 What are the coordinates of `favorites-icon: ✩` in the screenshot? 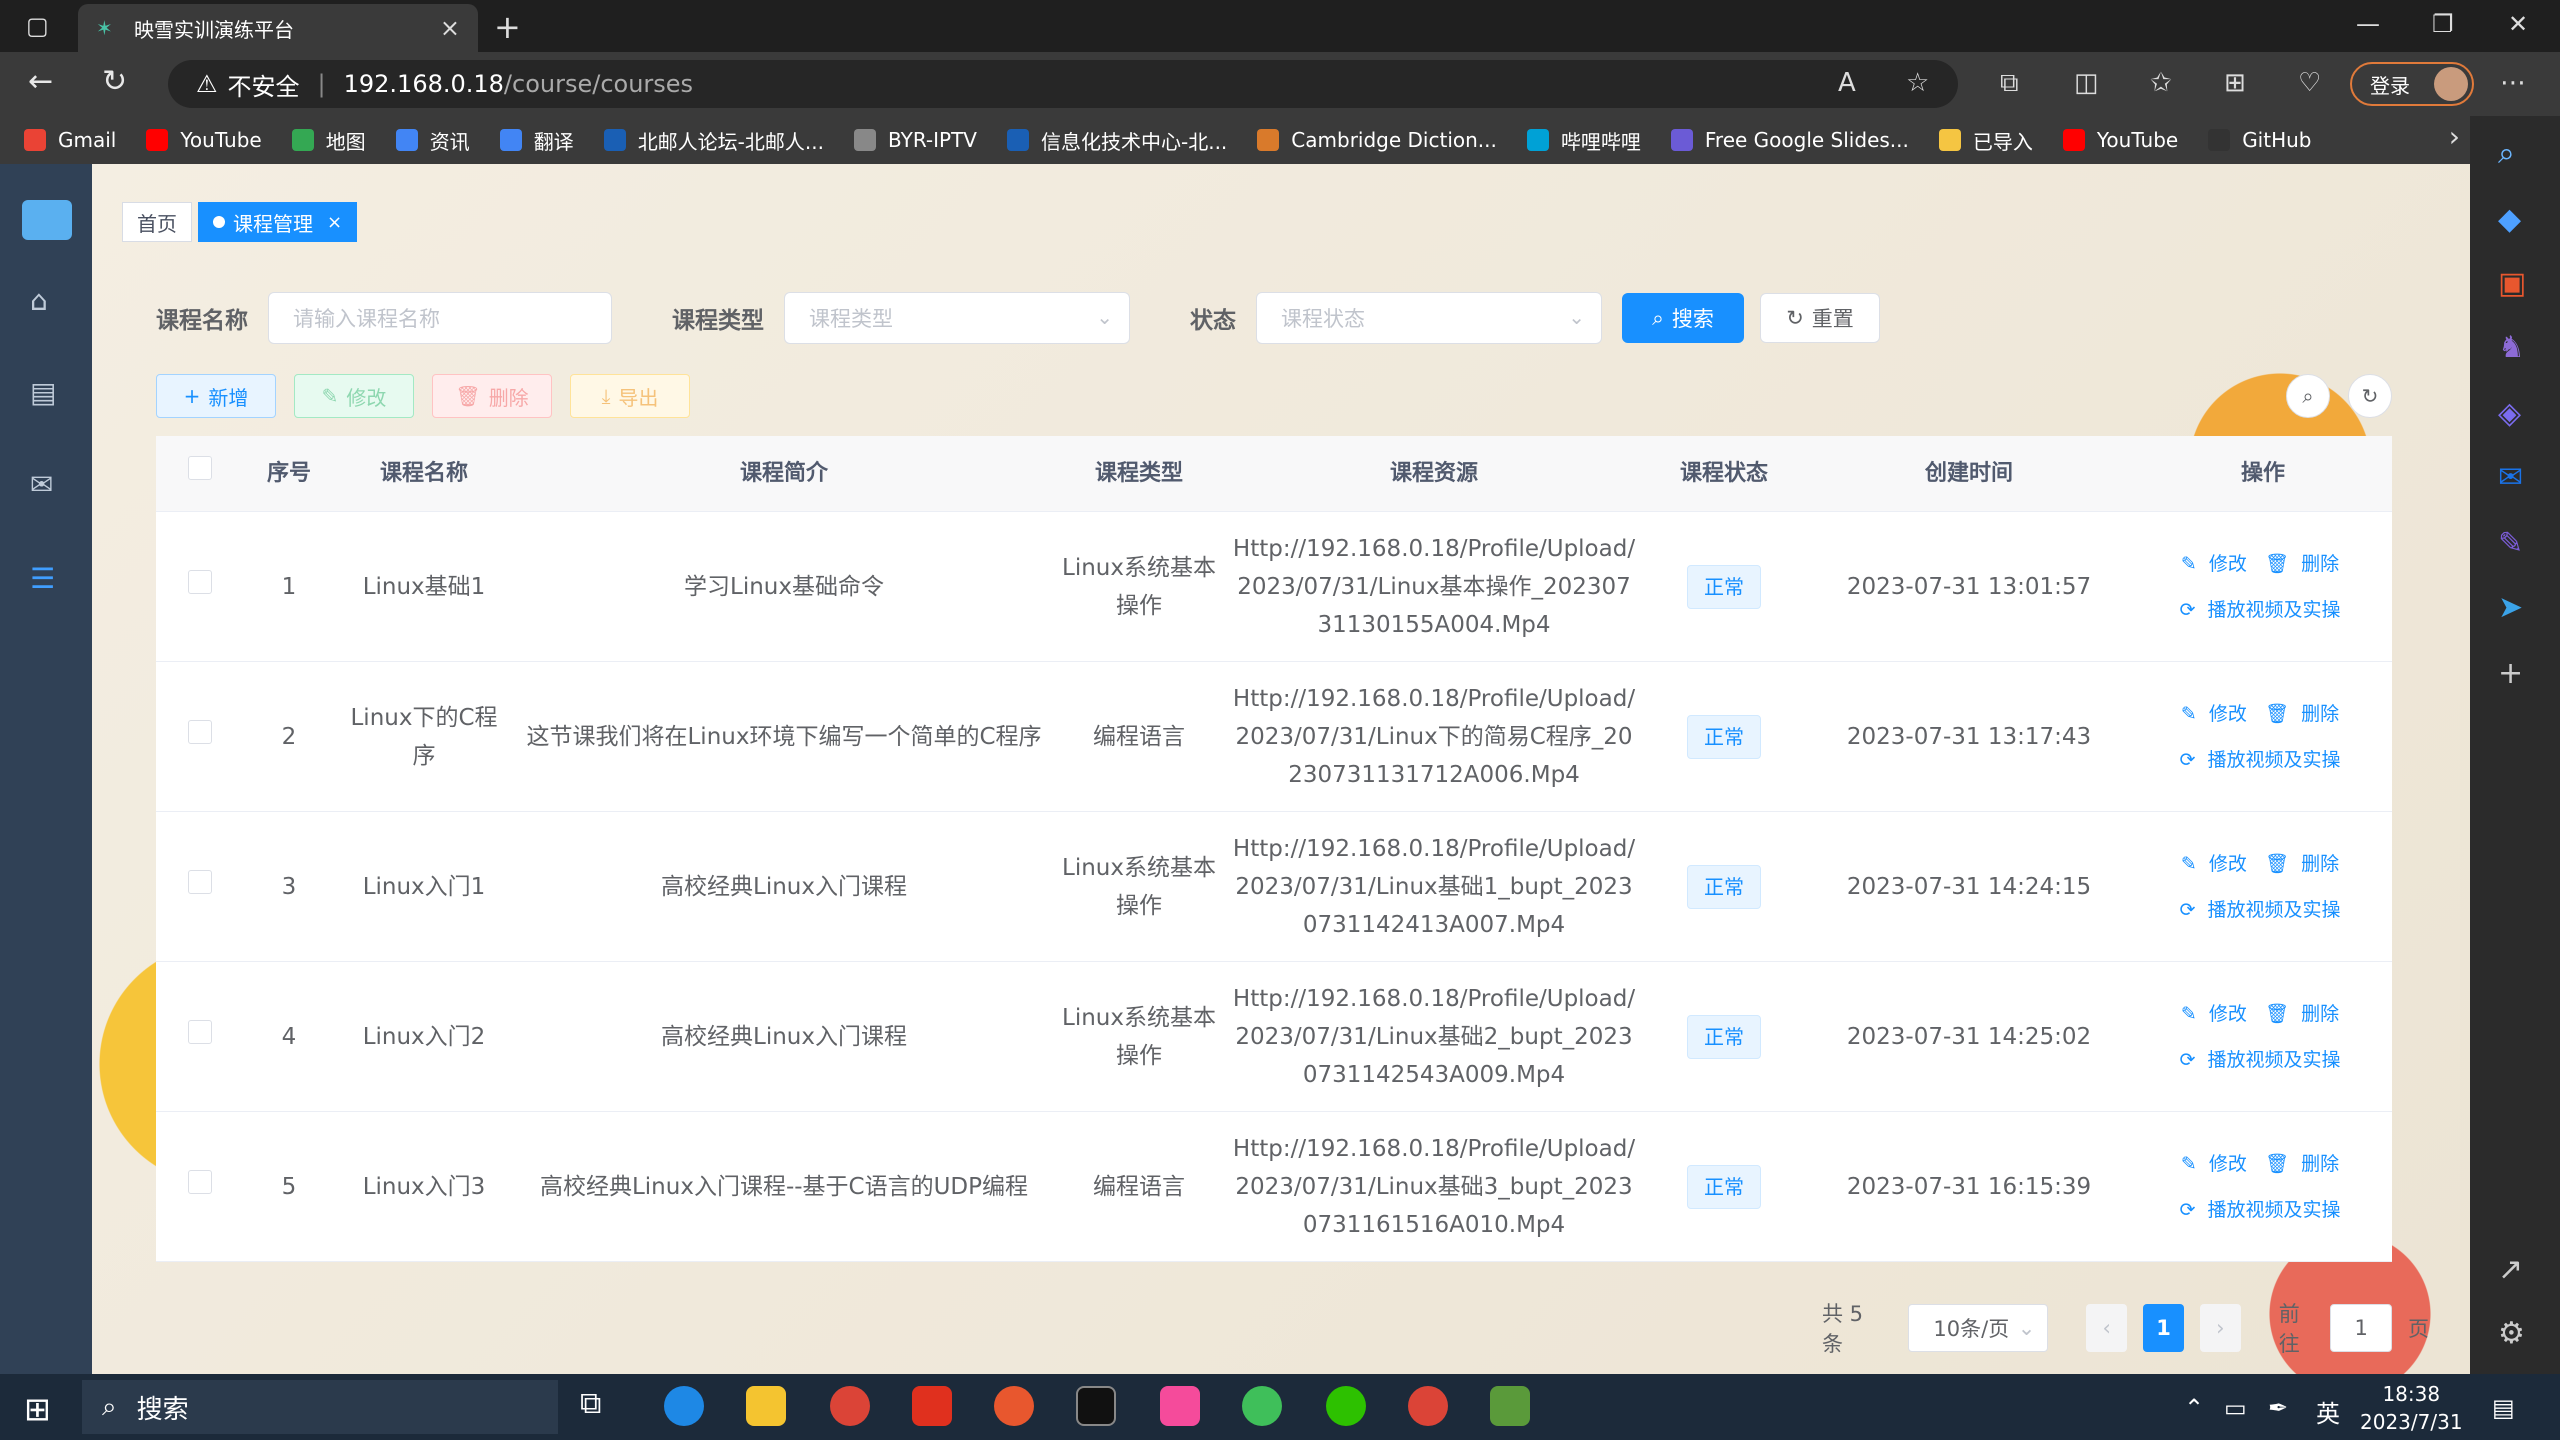 It's located at (2161, 83).